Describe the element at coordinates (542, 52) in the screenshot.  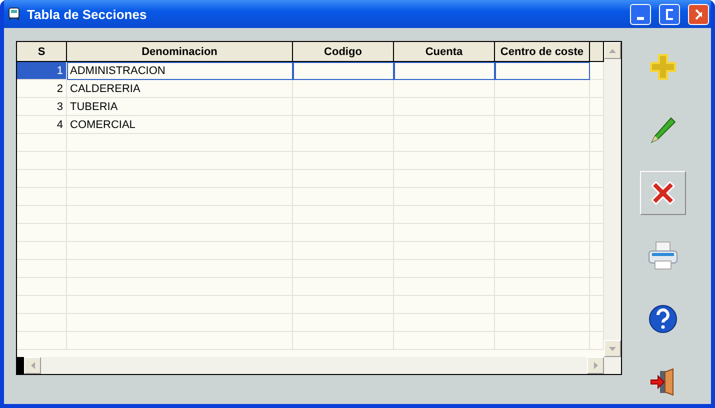
I see `column-header: Centro de coste` at that location.